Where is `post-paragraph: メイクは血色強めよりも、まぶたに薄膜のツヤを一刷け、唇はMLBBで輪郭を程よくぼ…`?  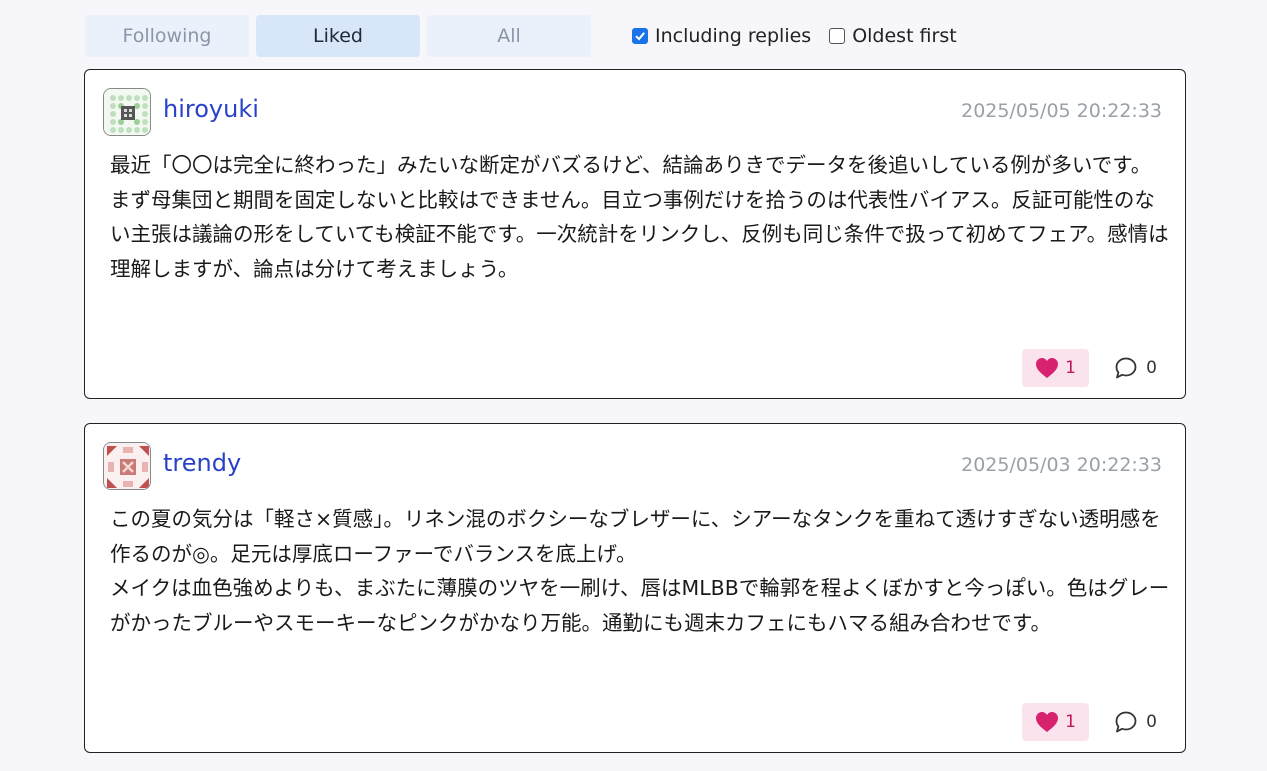
post-paragraph: メイクは血色強めよりも、まぶたに薄膜のツヤを一刷け、唇はMLBBで輪郭を程よくぼ… is located at coordinates (640, 605).